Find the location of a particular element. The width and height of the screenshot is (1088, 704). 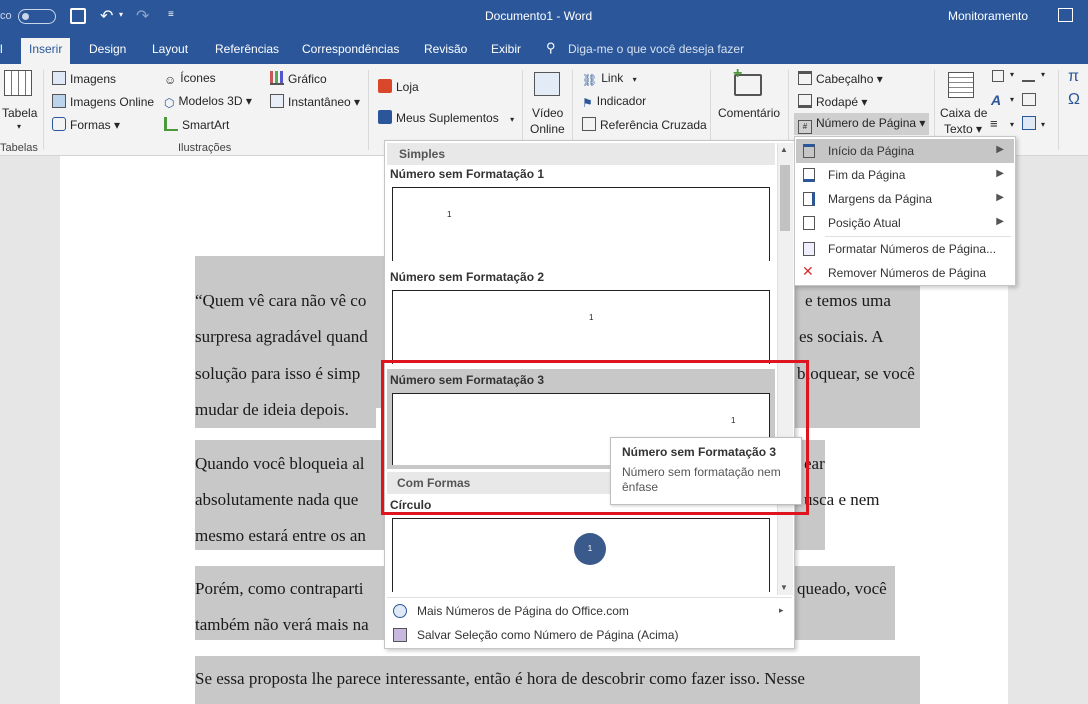

doc-line: mesmo estará entre os an is located at coordinates (280, 535).